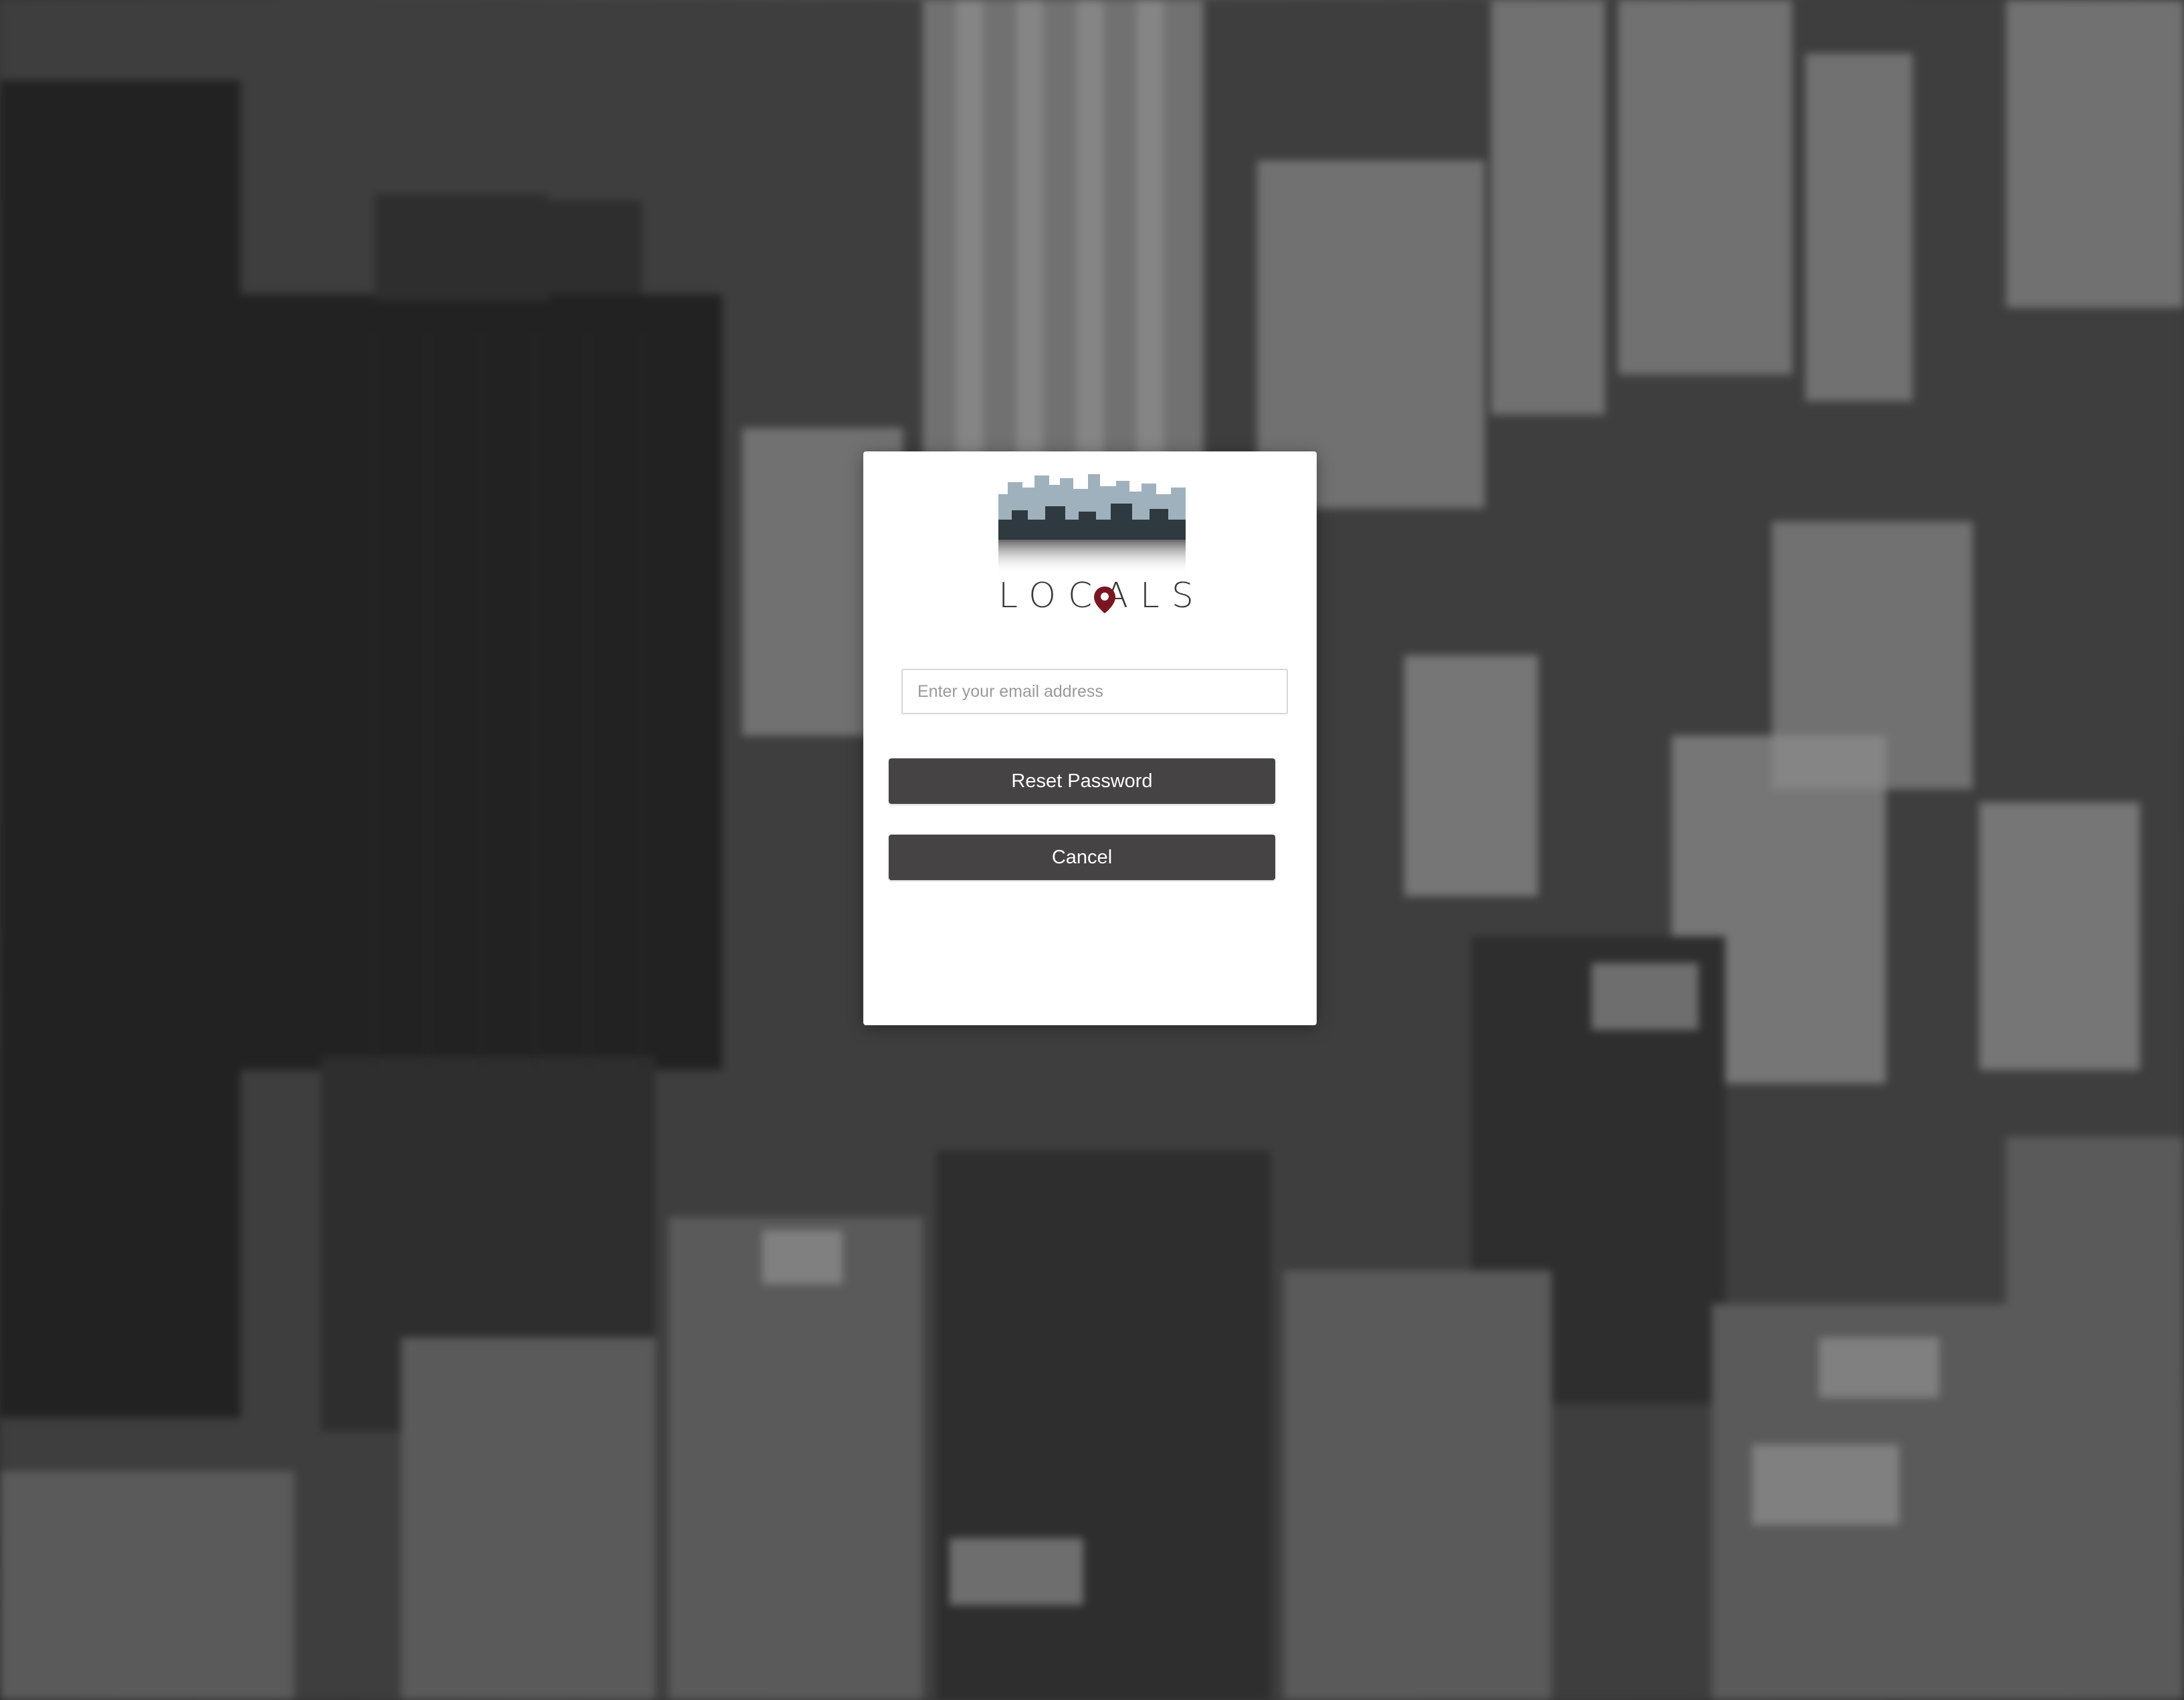 The height and width of the screenshot is (1700, 2184). I want to click on locals-logo: LOCALS, so click(1096, 544).